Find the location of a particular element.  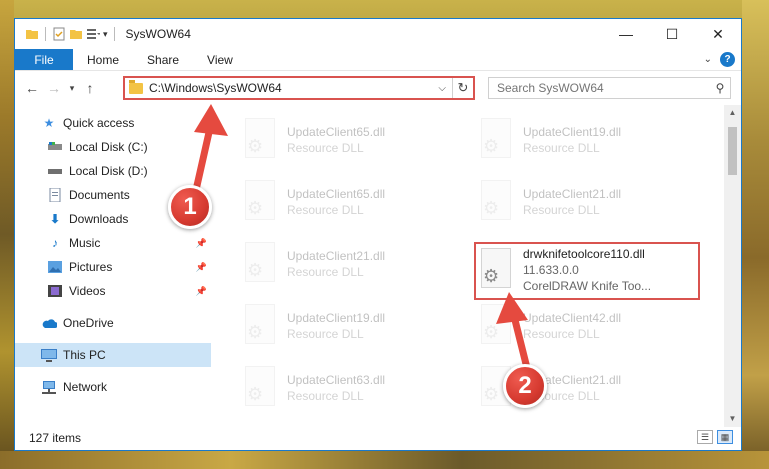

view-toggle: ☰ ▦ is located at coordinates (715, 437).